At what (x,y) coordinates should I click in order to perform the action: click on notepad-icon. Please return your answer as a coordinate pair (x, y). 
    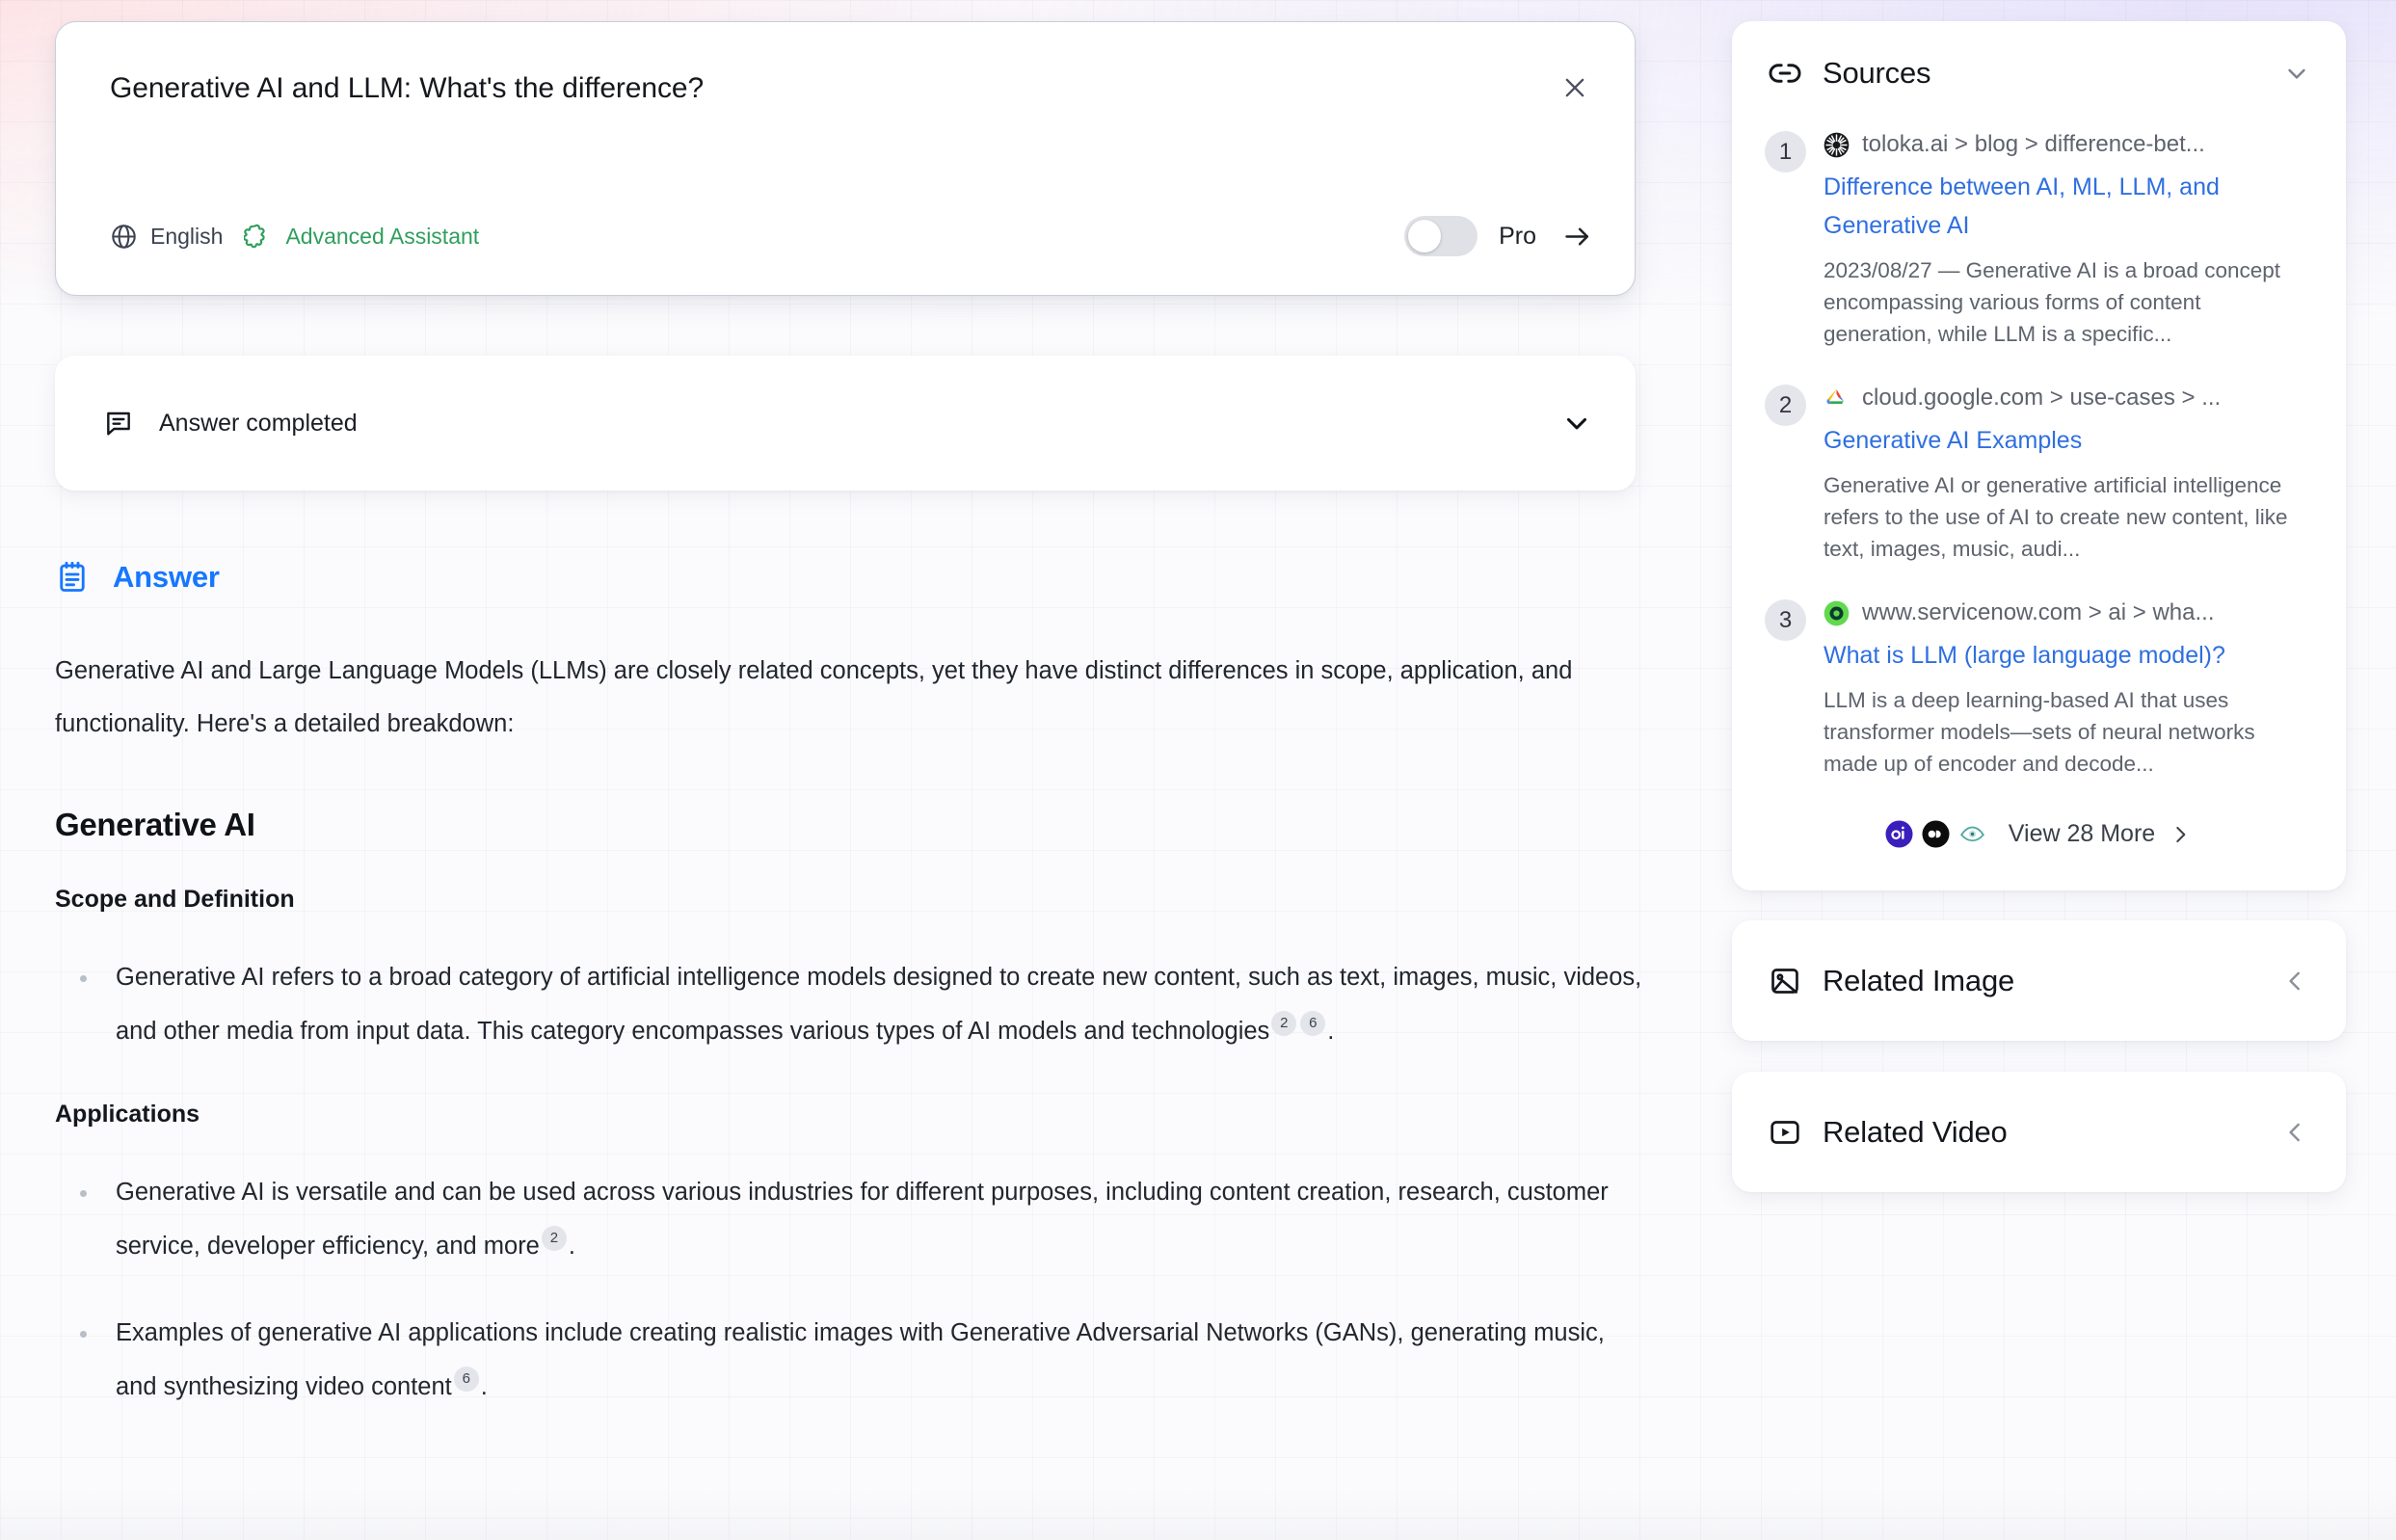
    Looking at the image, I should click on (73, 577).